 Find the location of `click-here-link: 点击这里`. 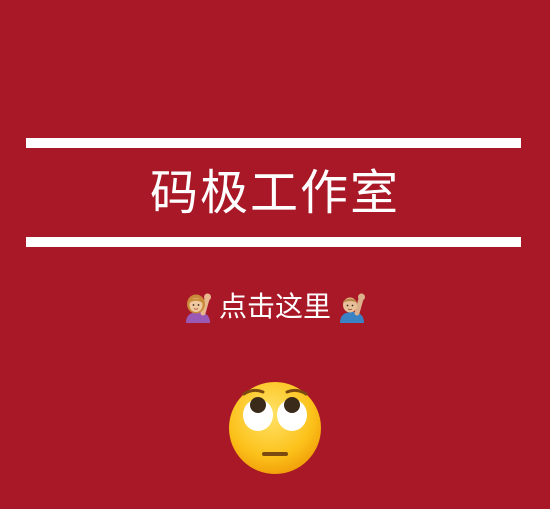

click-here-link: 点击这里 is located at coordinates (275, 307).